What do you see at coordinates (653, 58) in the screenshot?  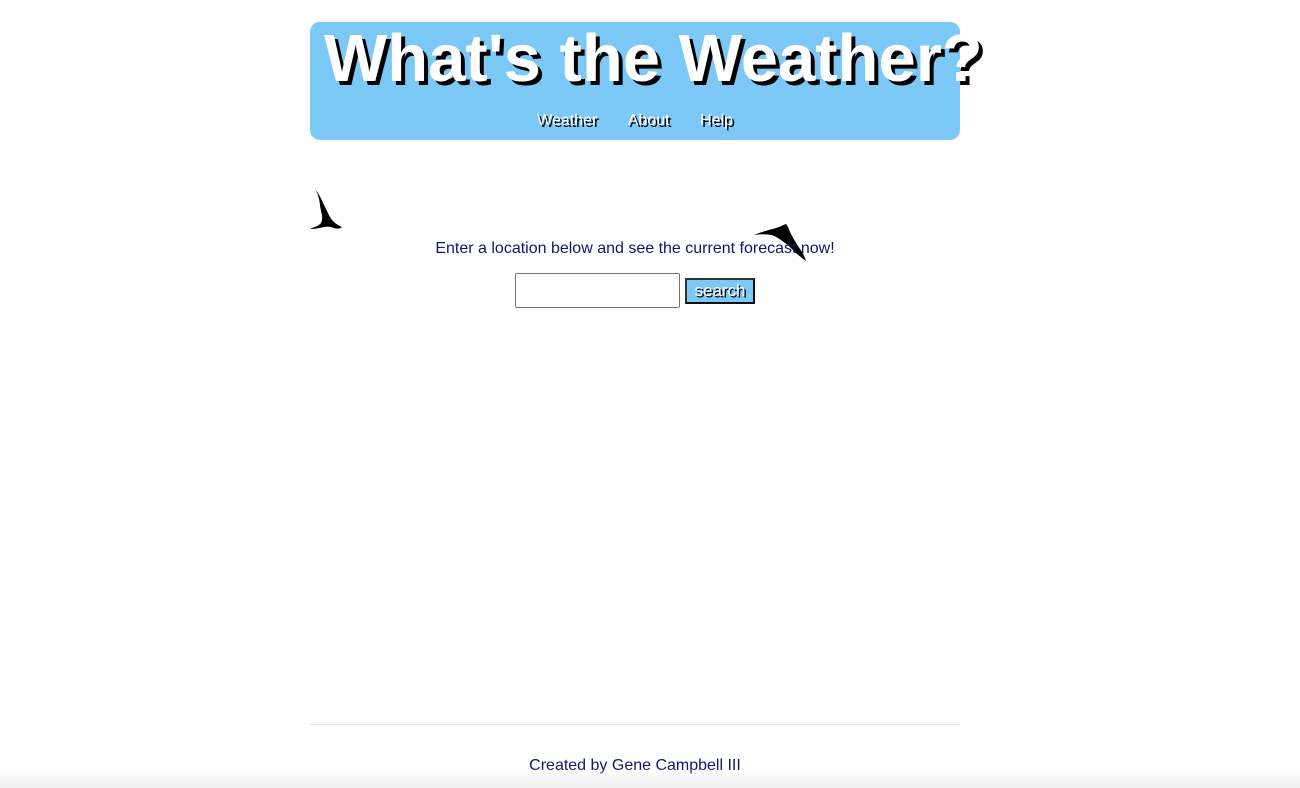 I see `site-title: What's the Weather?` at bounding box center [653, 58].